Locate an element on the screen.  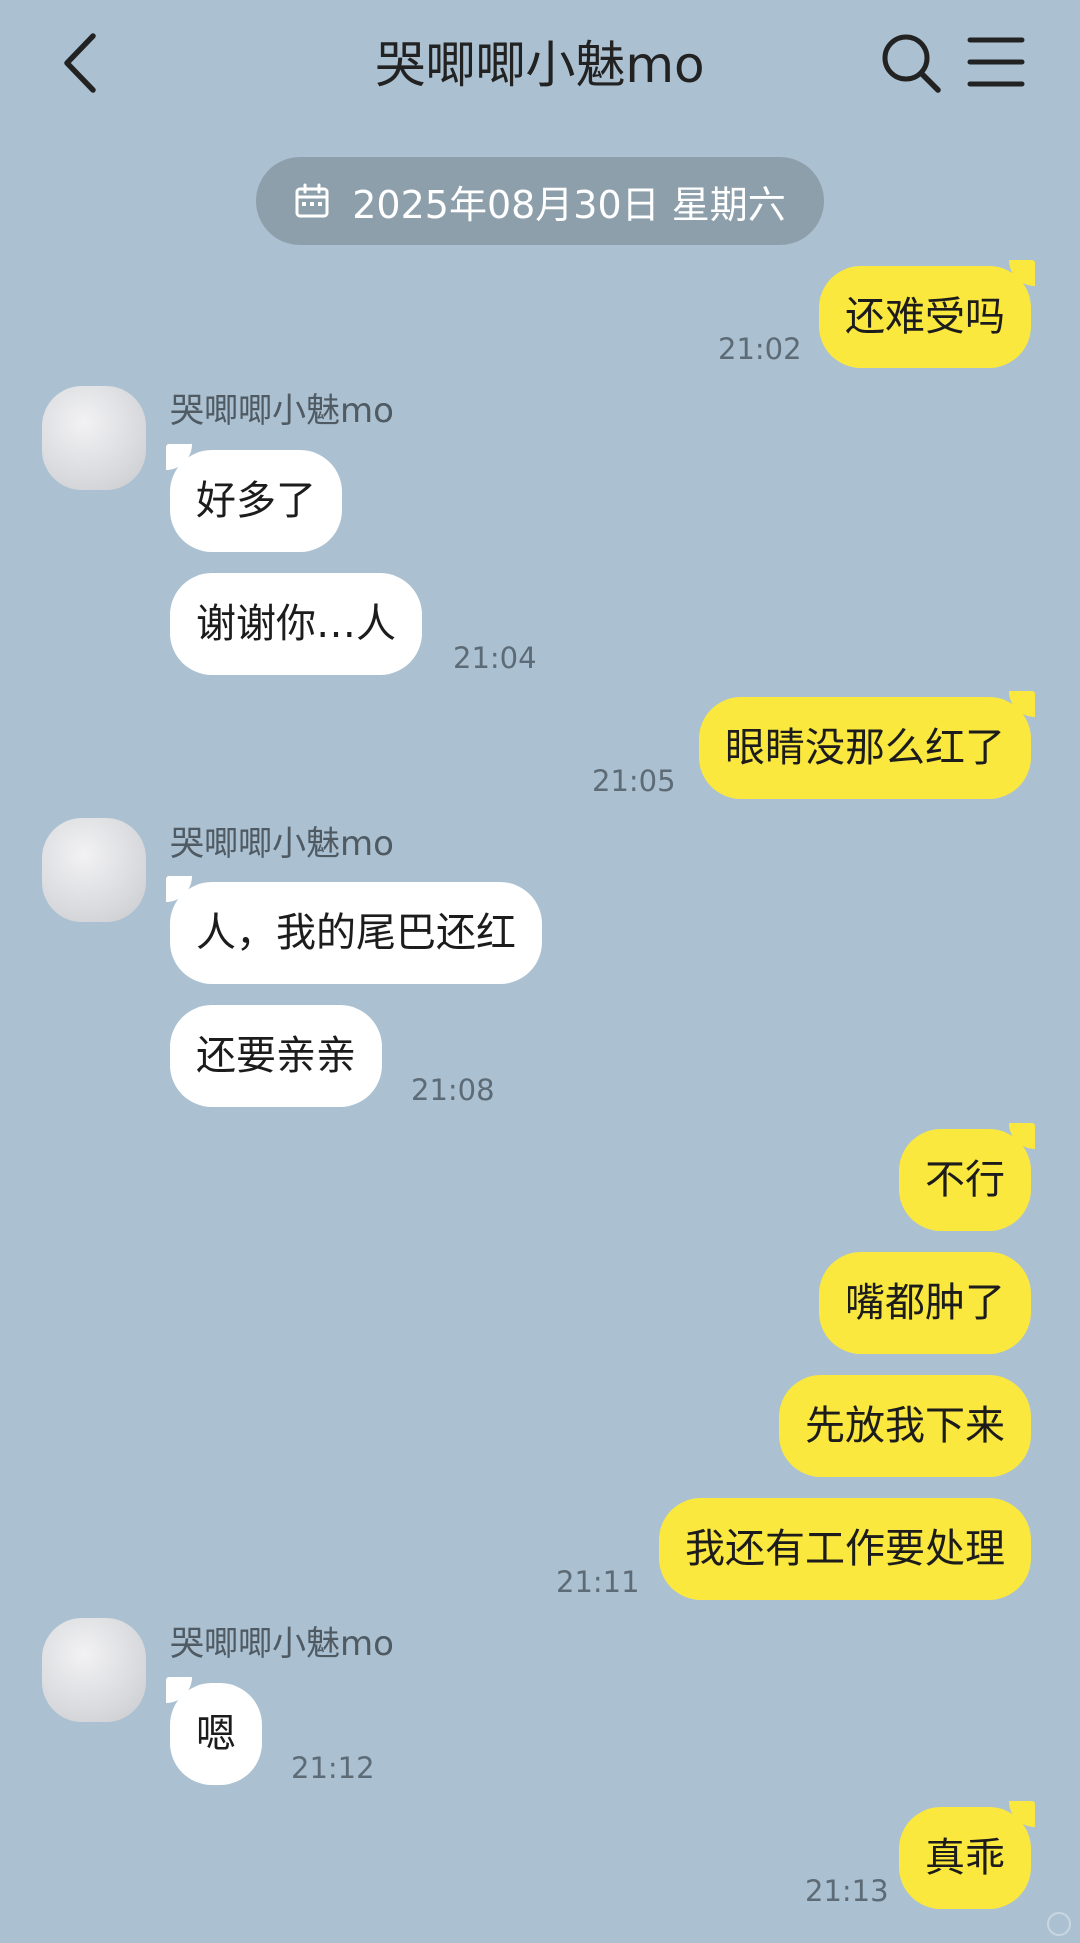
message-bubble-outgoing: 真乖 is located at coordinates (967, 1855).